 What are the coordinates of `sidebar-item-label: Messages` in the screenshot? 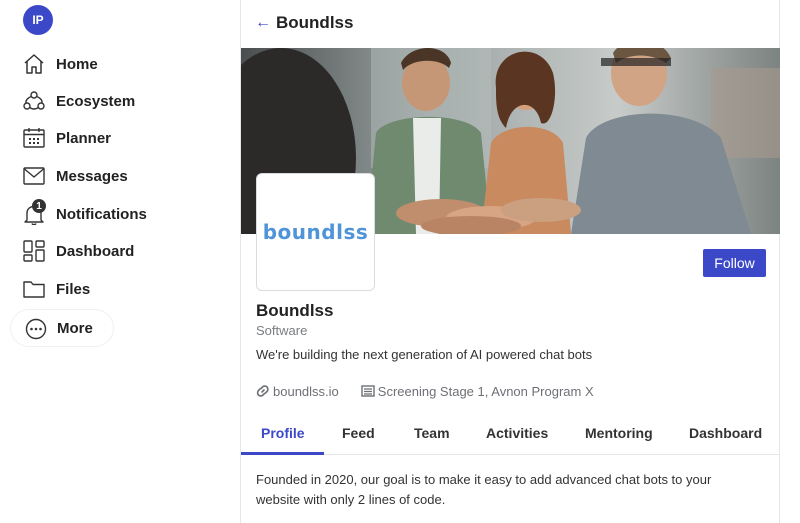 It's located at (92, 176).